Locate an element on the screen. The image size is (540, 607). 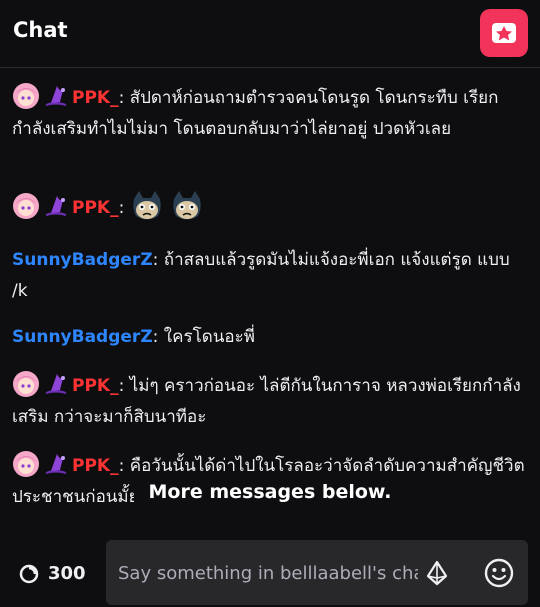
chat-input-container is located at coordinates (317, 573).